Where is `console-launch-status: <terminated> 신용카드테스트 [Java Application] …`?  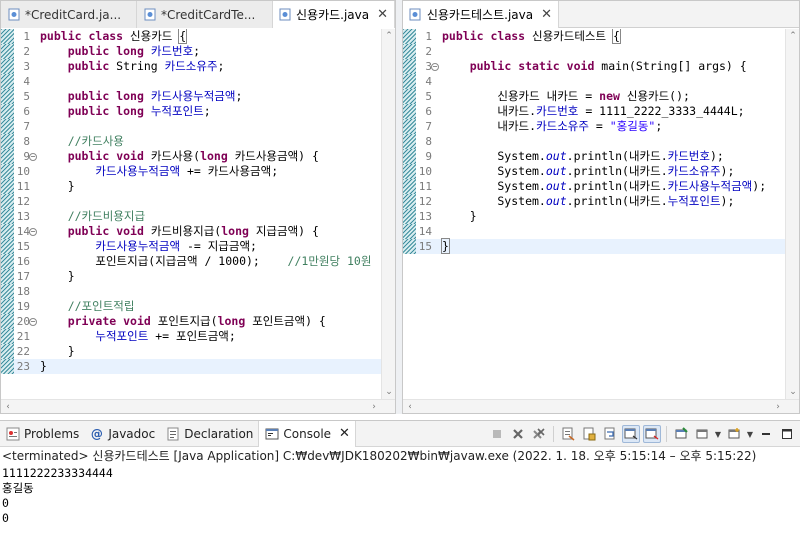
console-launch-status: <terminated> 신용카드테스트 [Java Application] … is located at coordinates (379, 456).